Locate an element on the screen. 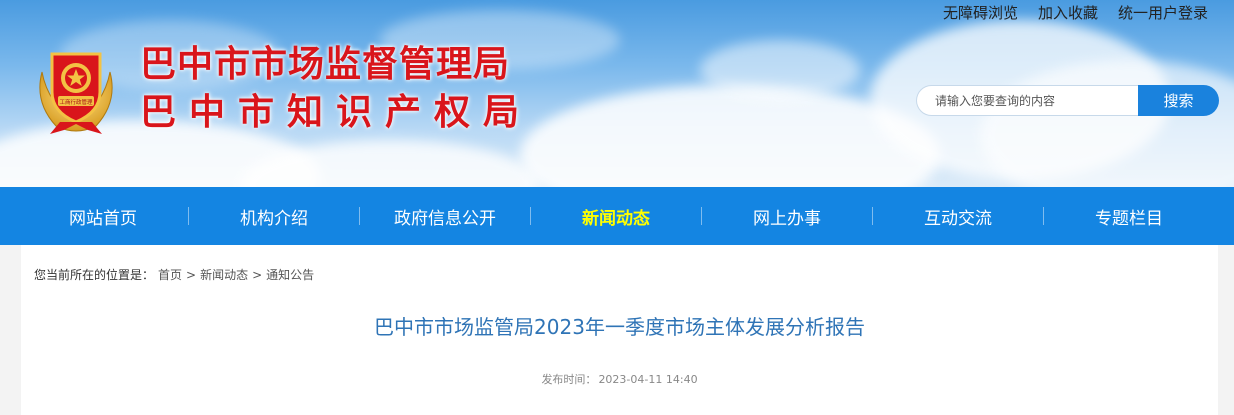  search-bar: 搜索 is located at coordinates (1067, 100).